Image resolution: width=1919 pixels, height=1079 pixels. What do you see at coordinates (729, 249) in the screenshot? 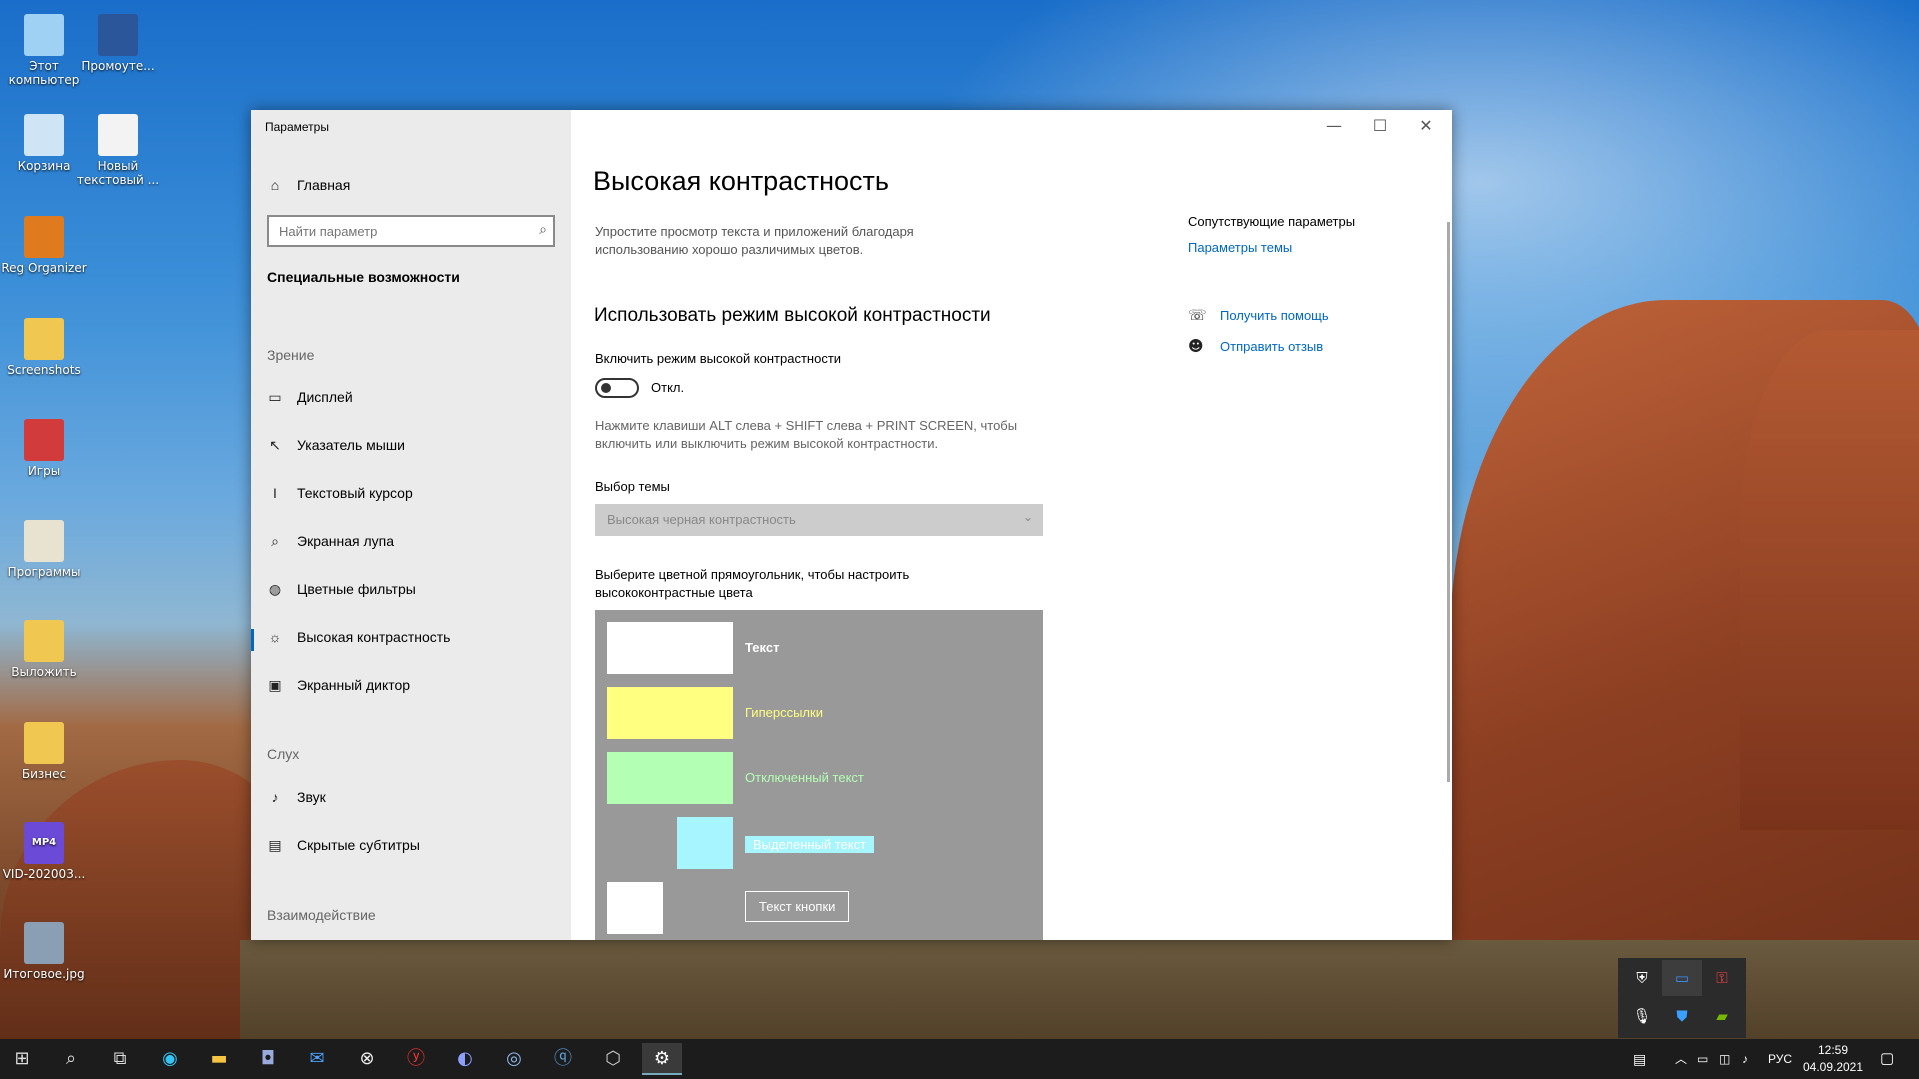
I see `description-line: использованию хорошо различимых цветов.` at bounding box center [729, 249].